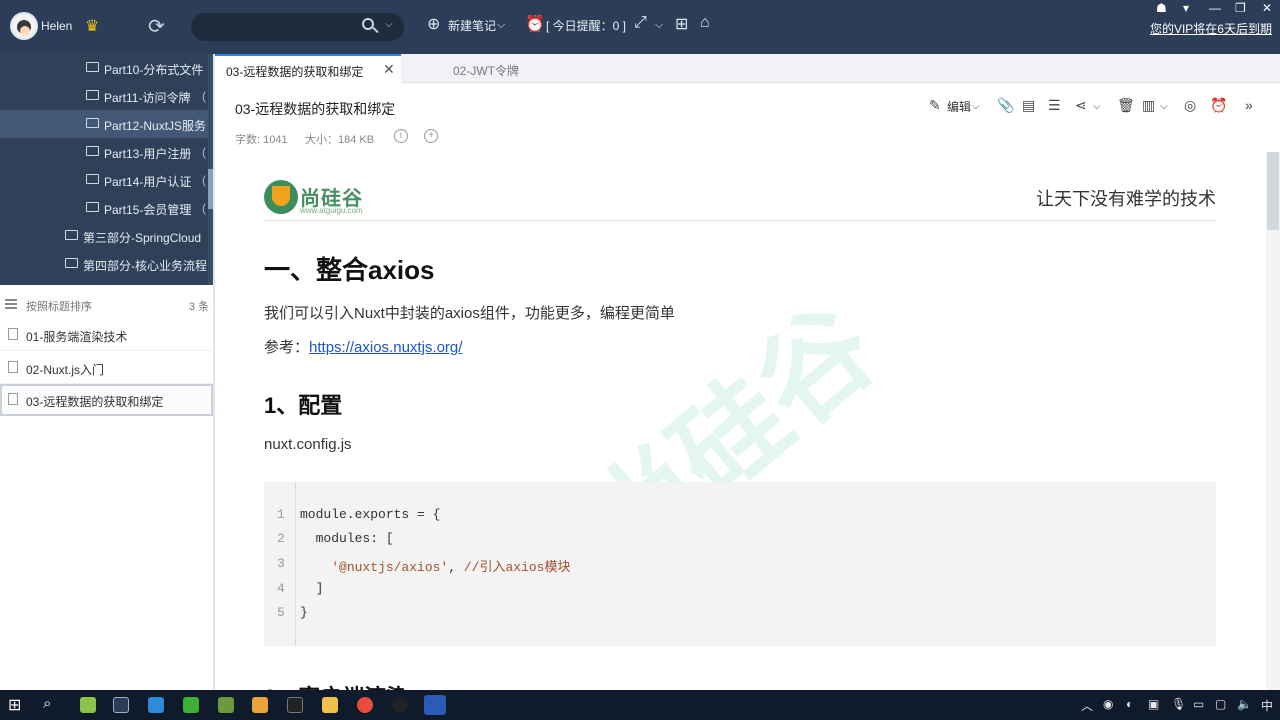 The image size is (1280, 720). Describe the element at coordinates (1126, 105) in the screenshot. I see `delete-icon: 🗑` at that location.